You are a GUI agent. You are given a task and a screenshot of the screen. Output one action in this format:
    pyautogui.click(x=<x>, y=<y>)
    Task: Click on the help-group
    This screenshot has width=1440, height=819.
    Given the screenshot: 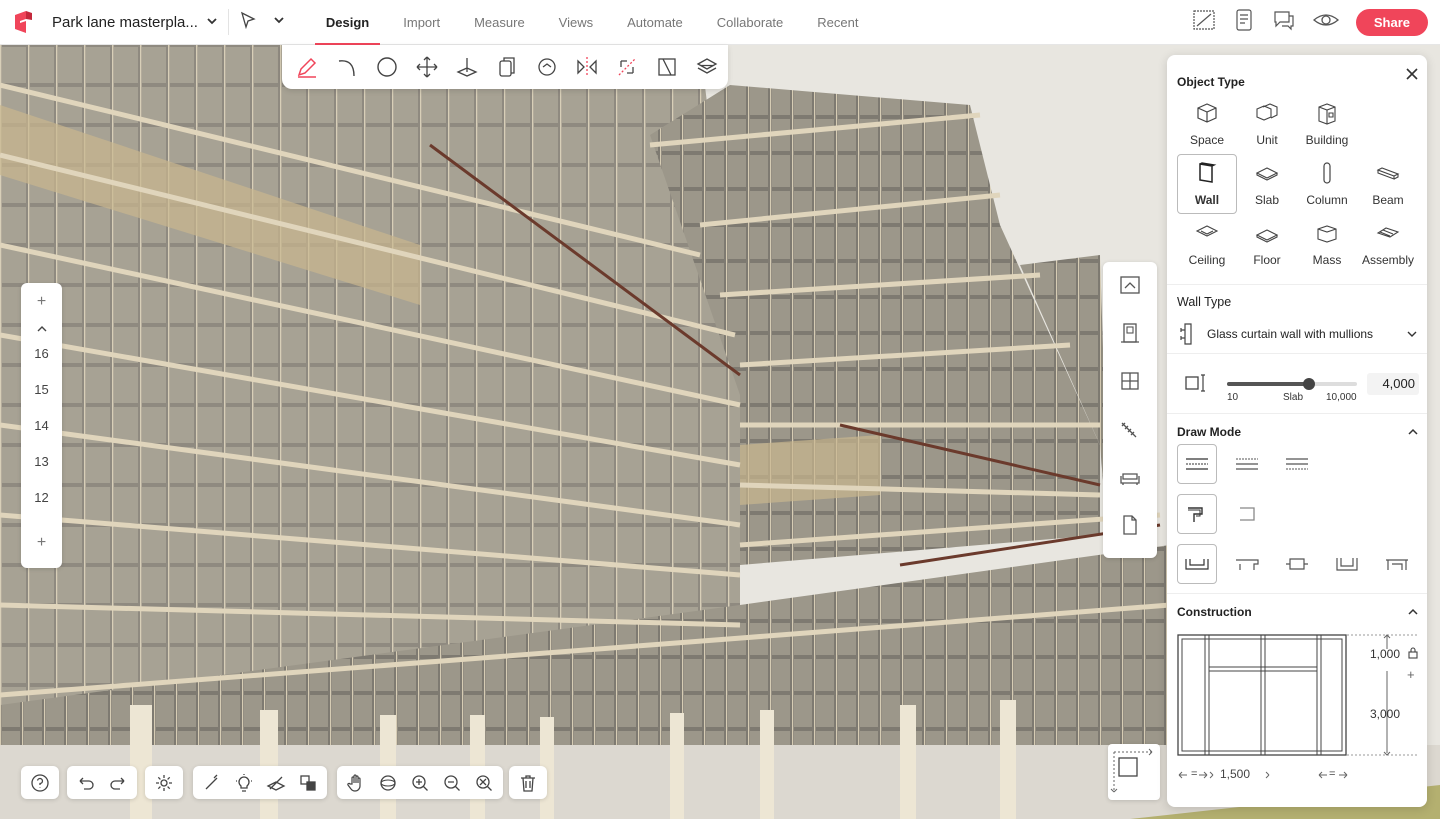 What is the action you would take?
    pyautogui.click(x=40, y=782)
    